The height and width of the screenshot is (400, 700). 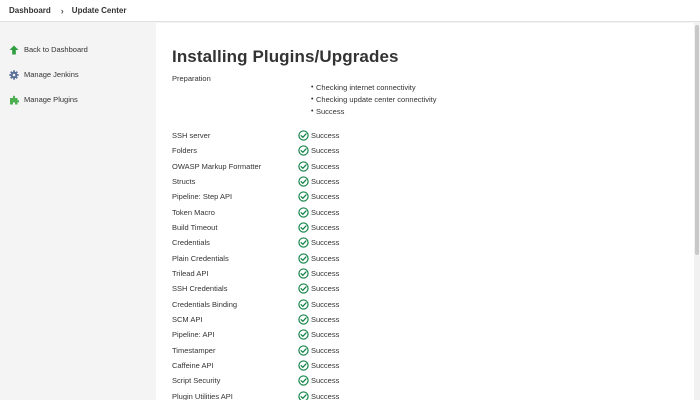 I want to click on sidebar-item-manage-jenkins: Manage Jenkins, so click(x=78, y=74).